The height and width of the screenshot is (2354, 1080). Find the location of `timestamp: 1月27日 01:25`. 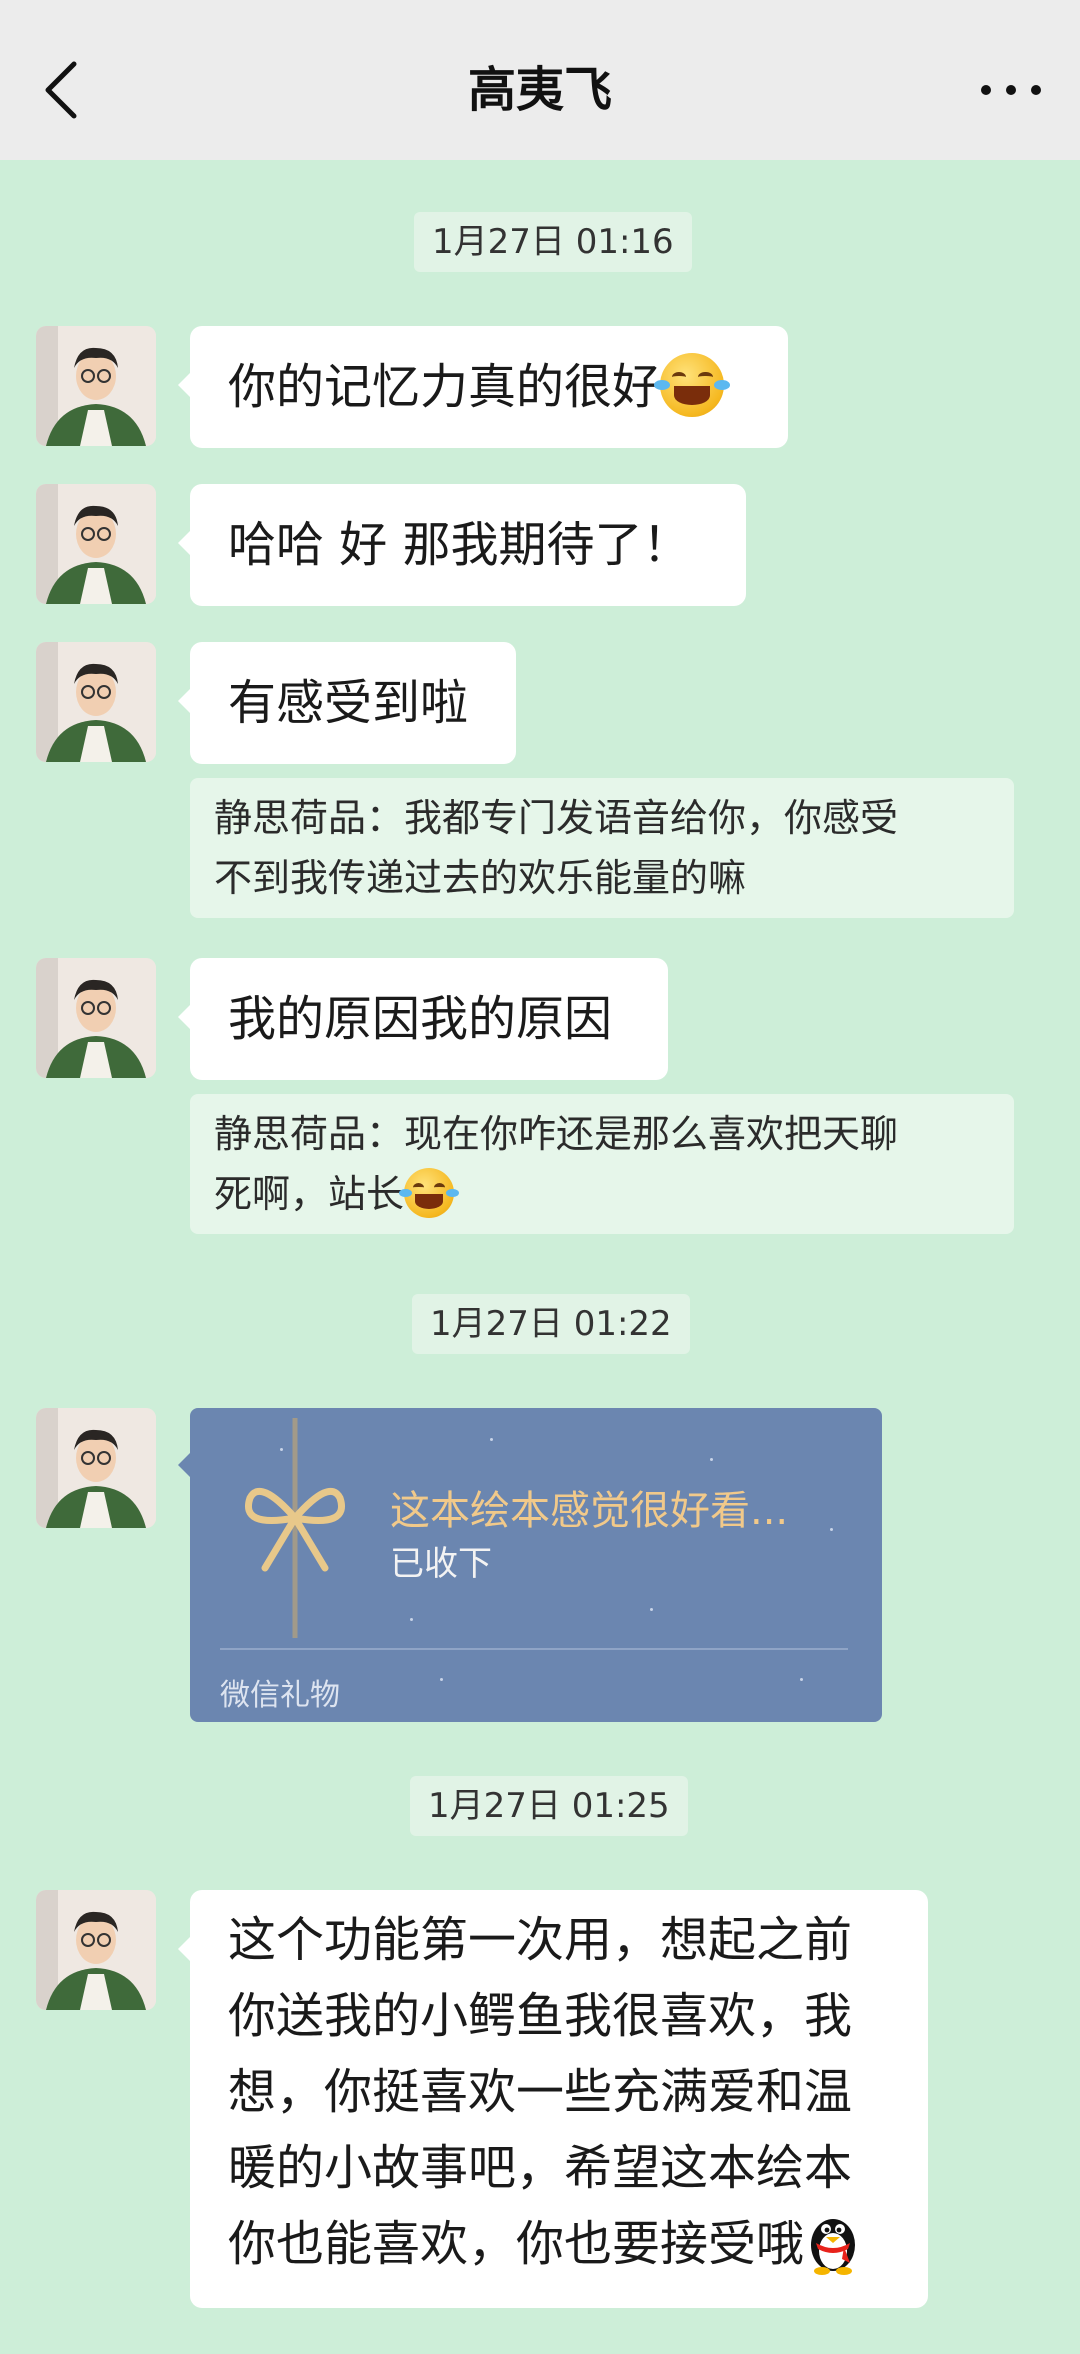

timestamp: 1月27日 01:25 is located at coordinates (549, 1806).